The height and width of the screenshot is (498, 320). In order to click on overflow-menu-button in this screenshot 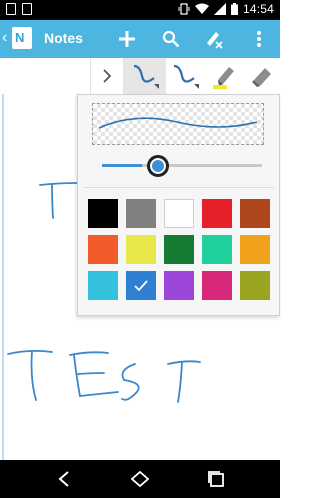, I will do `click(259, 39)`.